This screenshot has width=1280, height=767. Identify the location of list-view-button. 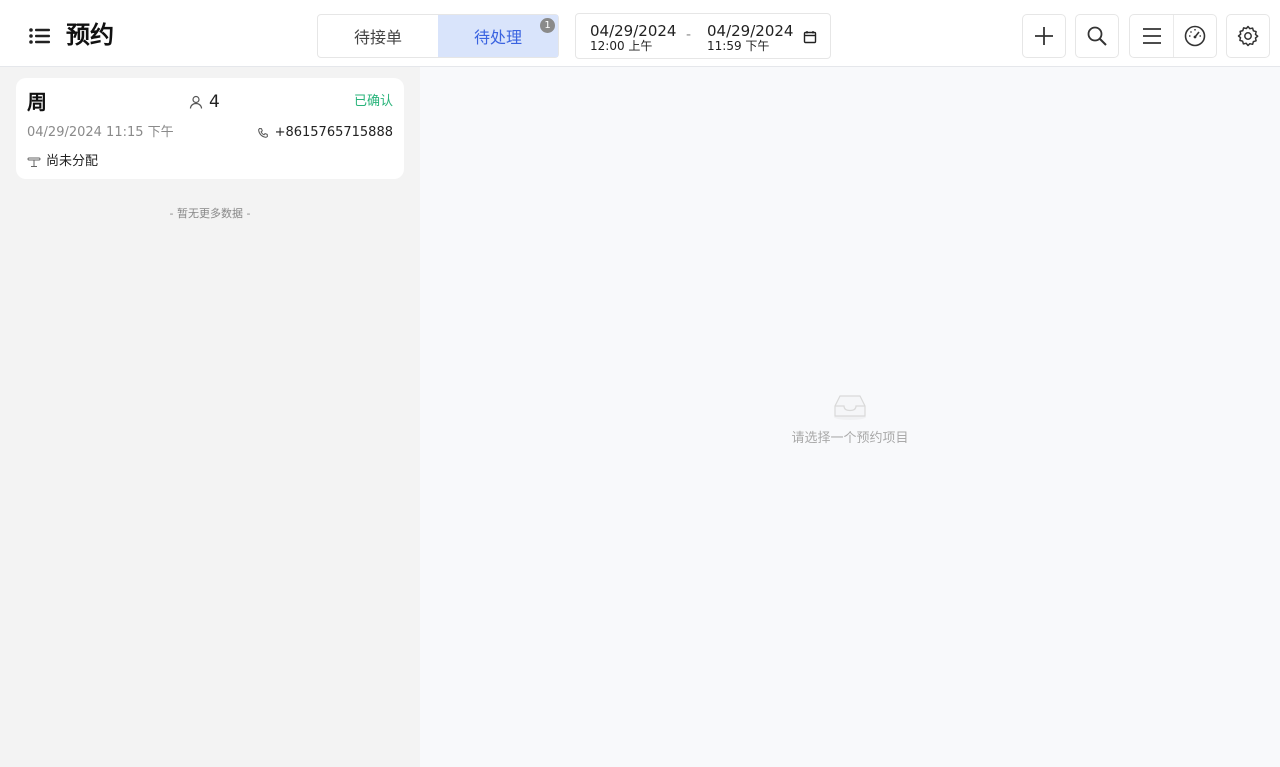
(1151, 36).